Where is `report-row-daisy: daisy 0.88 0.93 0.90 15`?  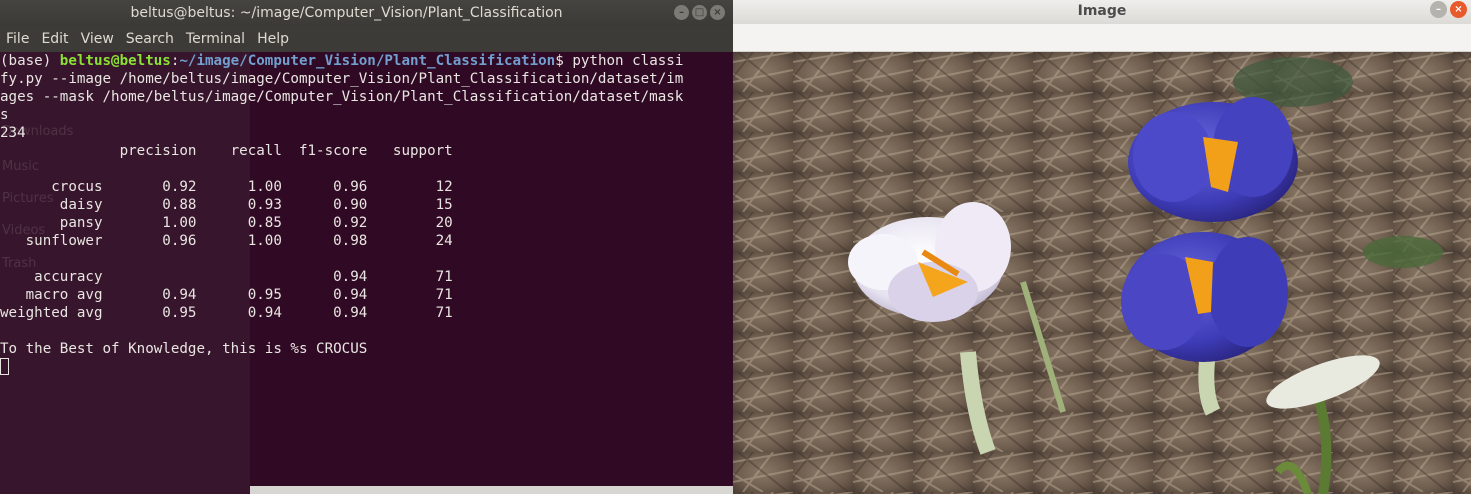 report-row-daisy: daisy 0.88 0.93 0.90 15 is located at coordinates (226, 205).